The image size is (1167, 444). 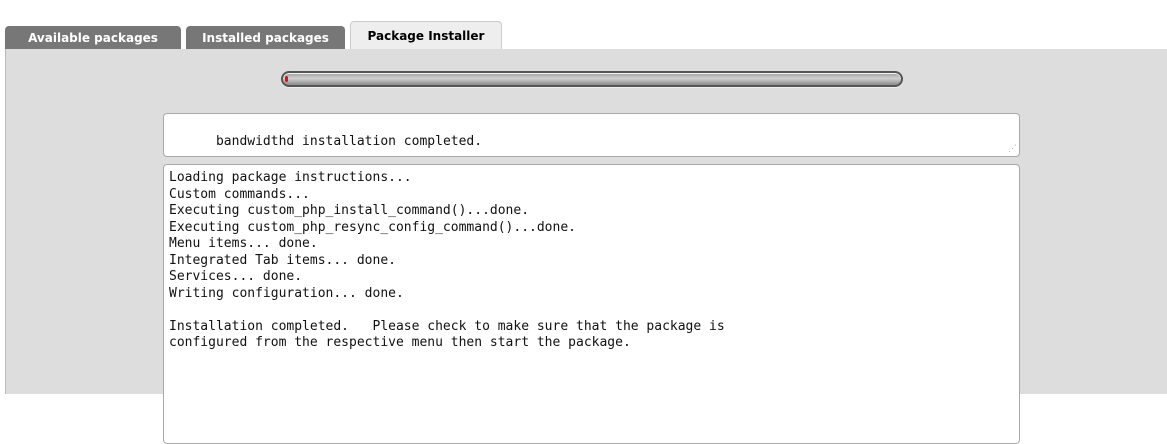 What do you see at coordinates (592, 79) in the screenshot?
I see `install-progress-bar` at bounding box center [592, 79].